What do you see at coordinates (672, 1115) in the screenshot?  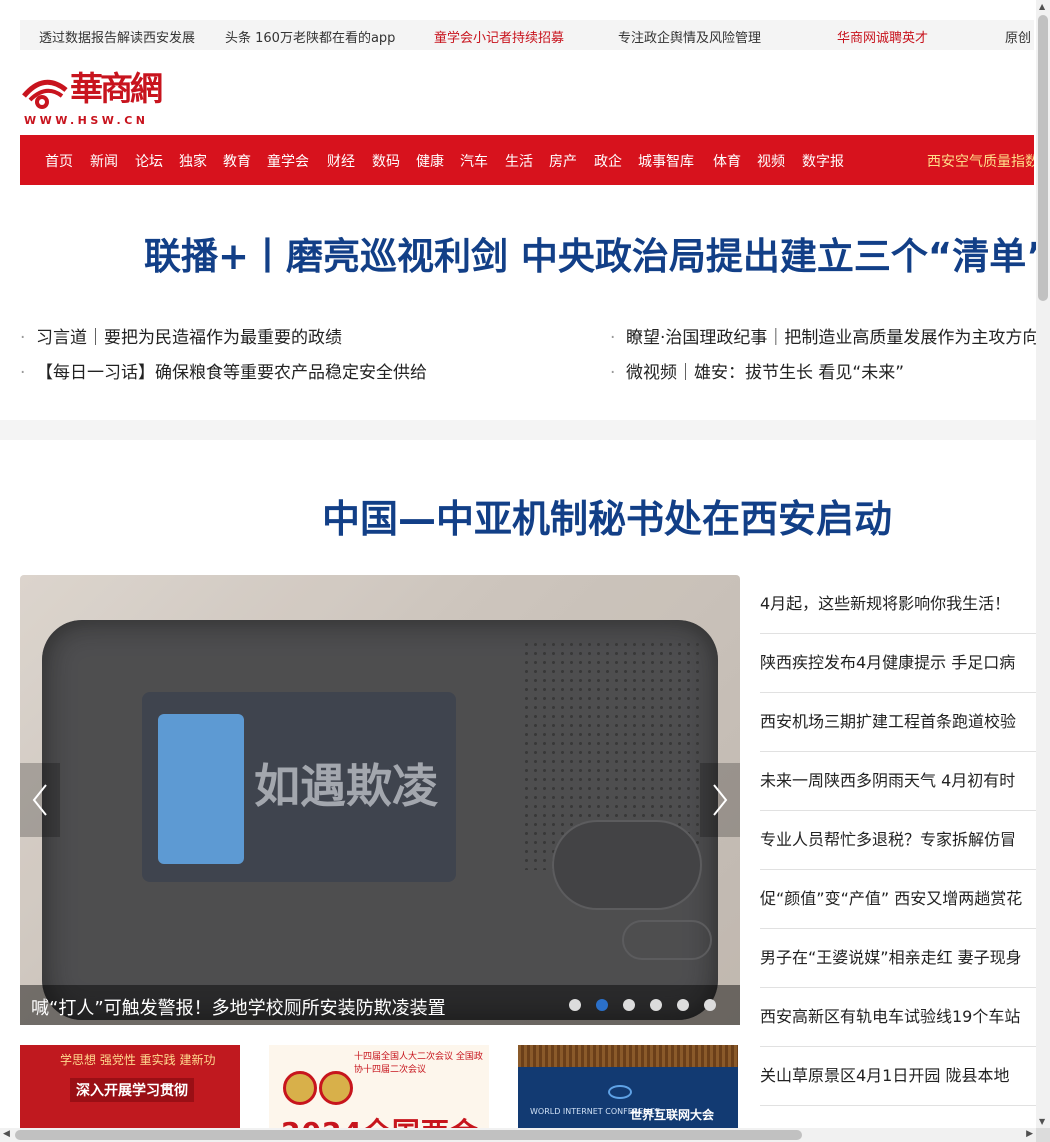 I see `thumb-line2: 世界互联网大会` at bounding box center [672, 1115].